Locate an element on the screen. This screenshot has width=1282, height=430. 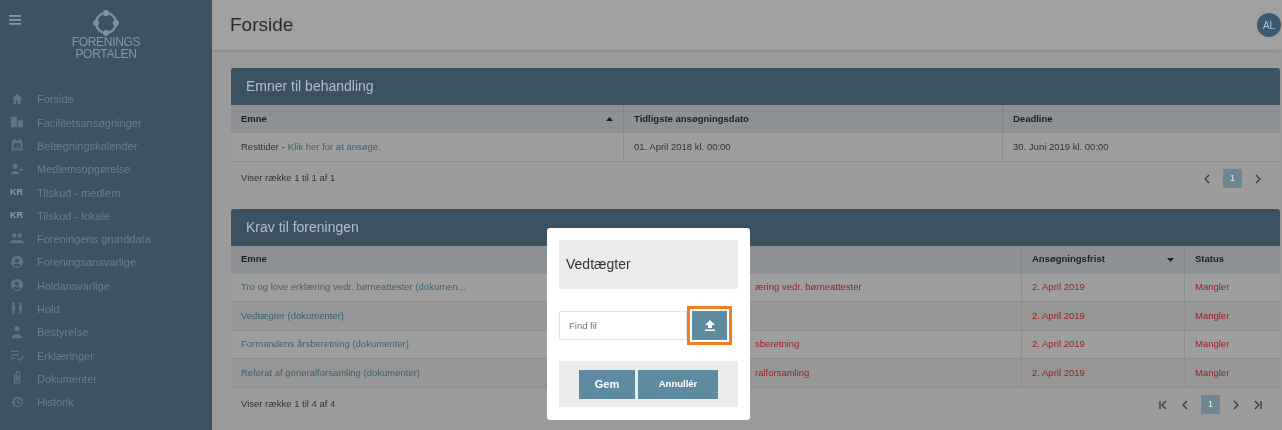
logo-icon is located at coordinates (106, 23).